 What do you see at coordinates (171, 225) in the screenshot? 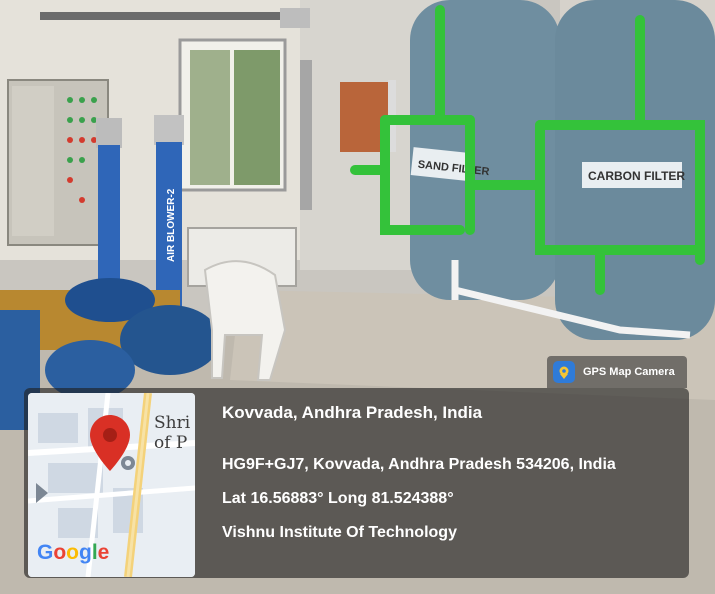
I see `blower-label: AIR BLOWER-2` at bounding box center [171, 225].